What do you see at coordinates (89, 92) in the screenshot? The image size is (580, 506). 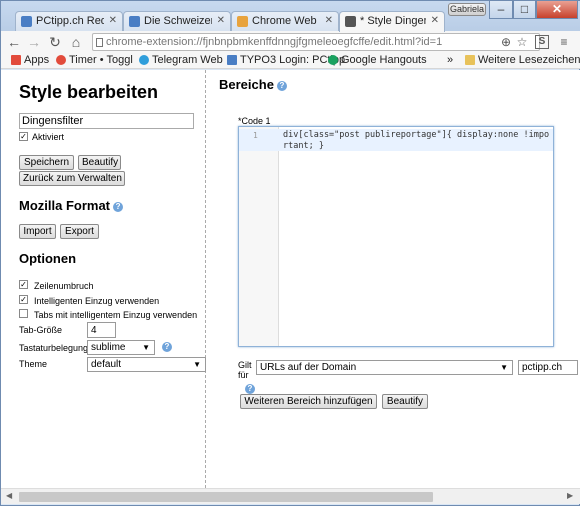 I see `page-title: Style bearbeiten` at bounding box center [89, 92].